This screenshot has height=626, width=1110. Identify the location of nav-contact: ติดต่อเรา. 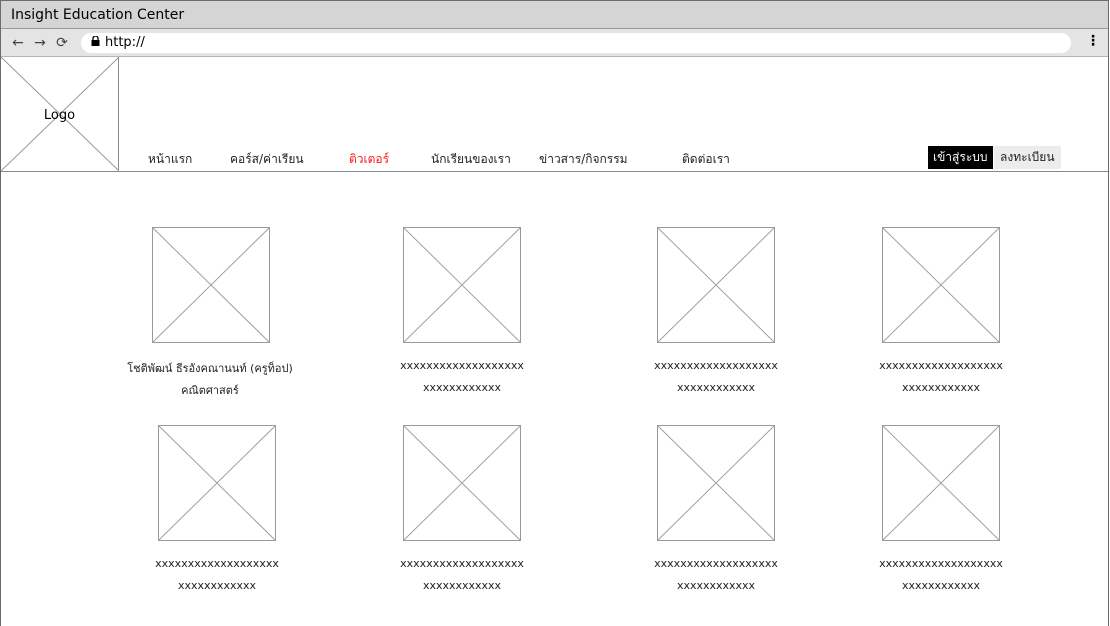
(706, 159).